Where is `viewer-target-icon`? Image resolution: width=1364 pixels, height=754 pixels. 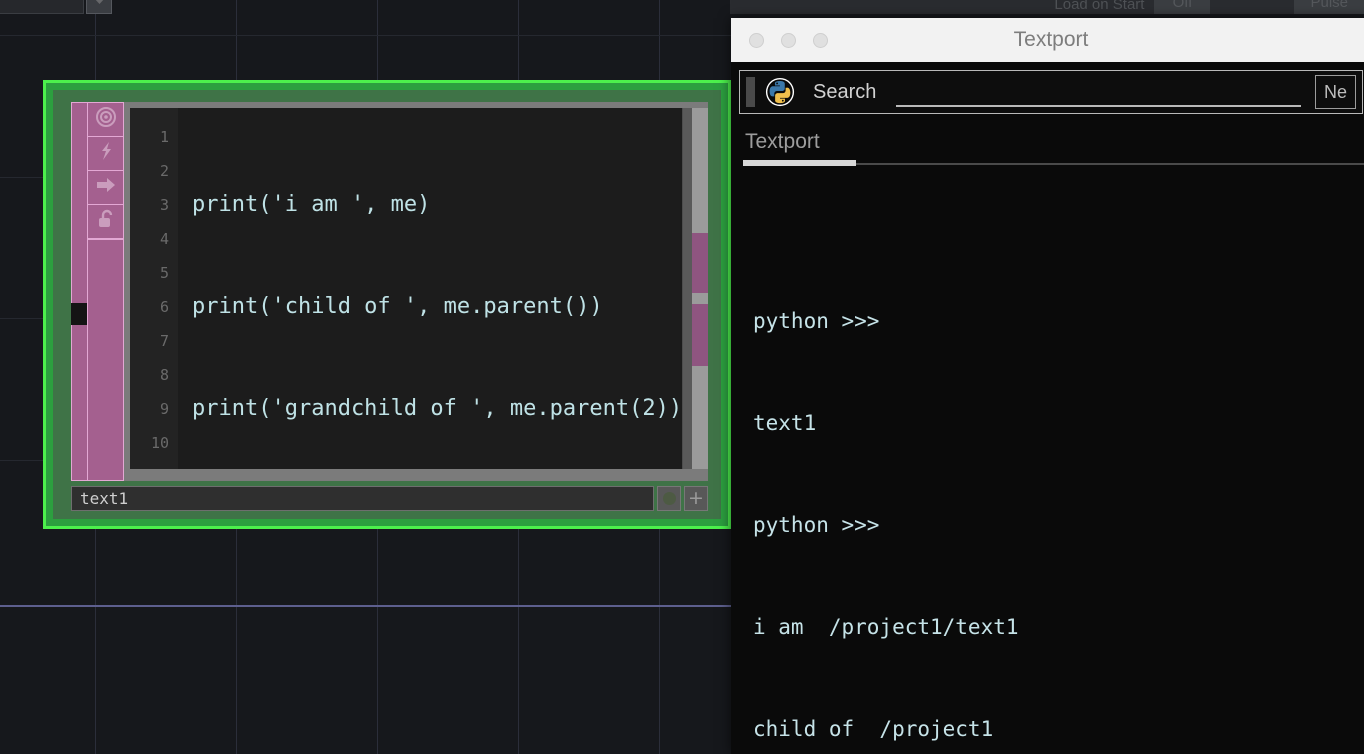 viewer-target-icon is located at coordinates (106, 119).